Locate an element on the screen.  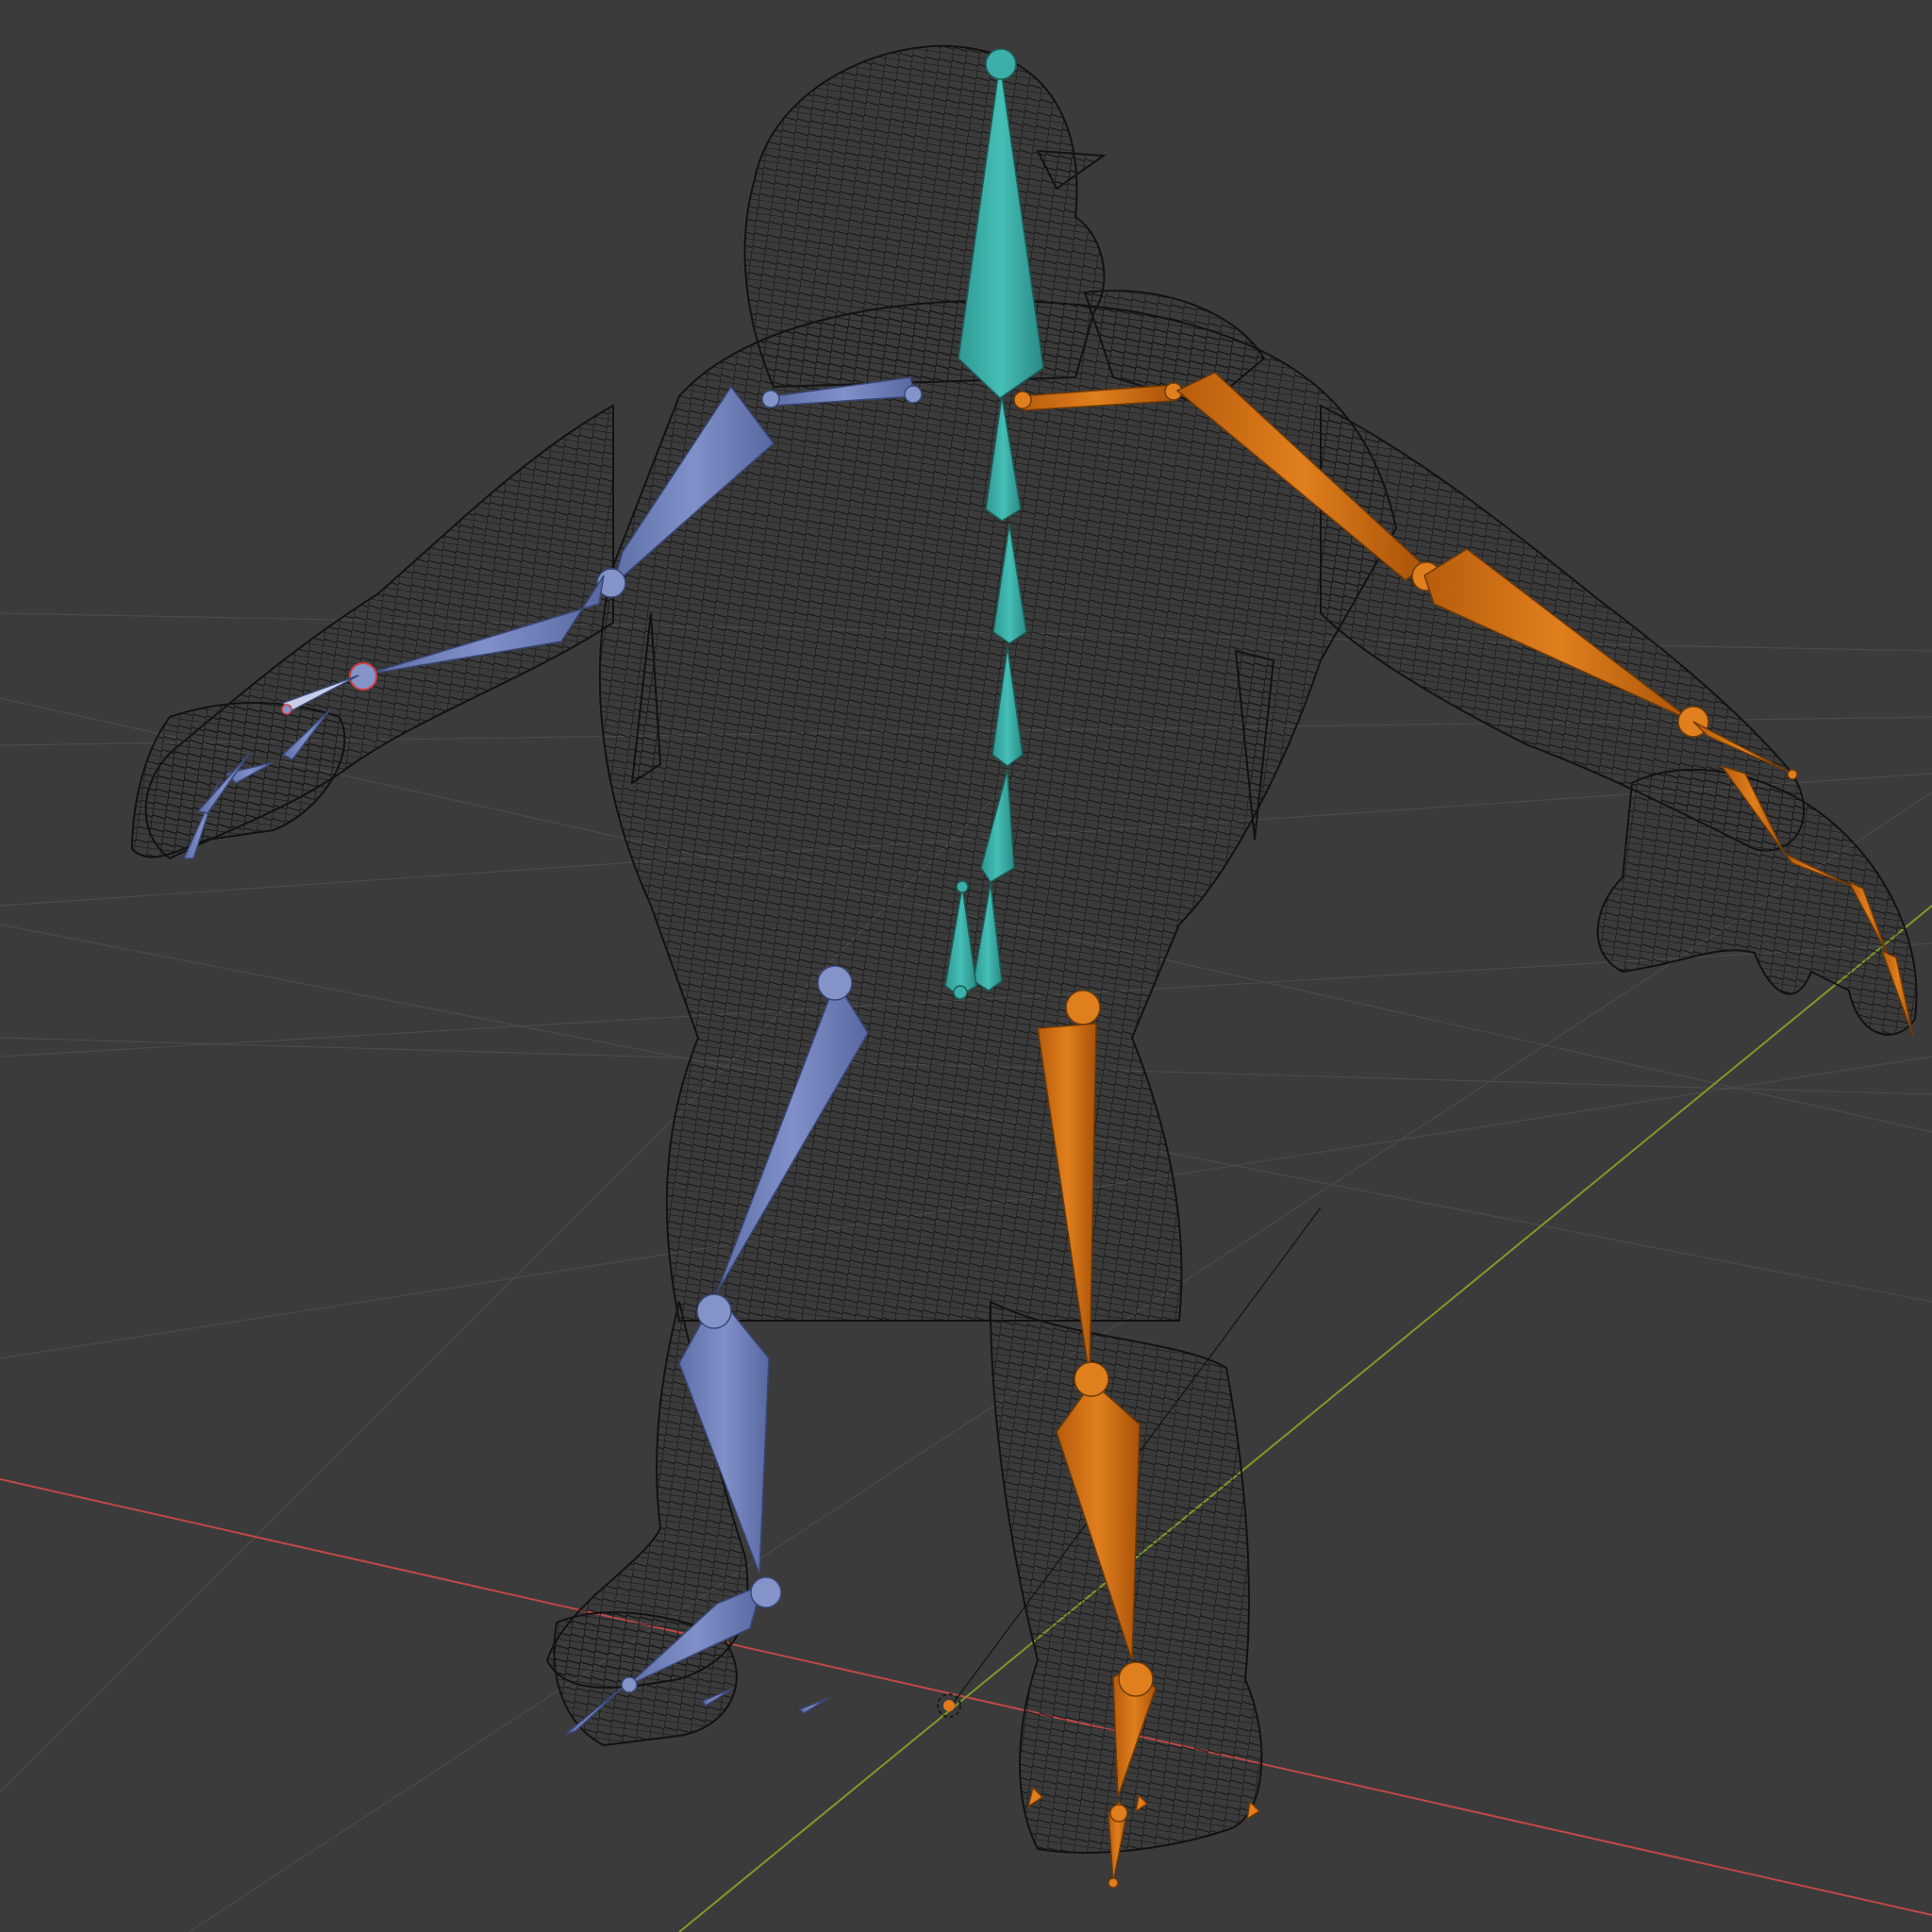
joint-head-tip is located at coordinates (1001, 64).